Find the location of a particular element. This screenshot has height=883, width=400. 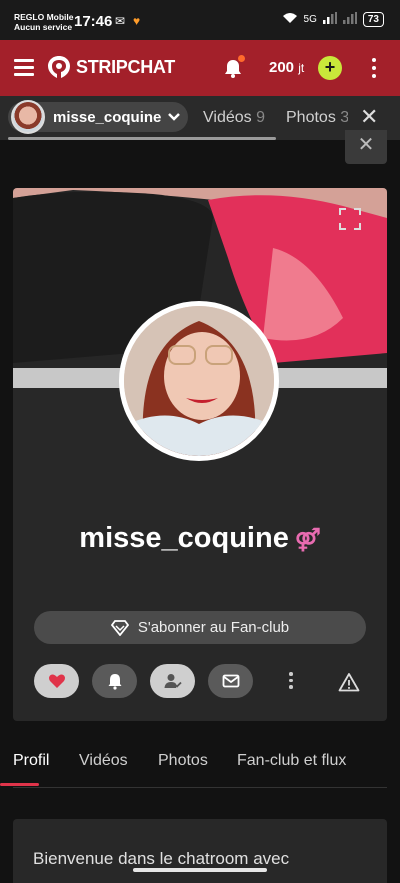

notification-dot is located at coordinates (241, 58).